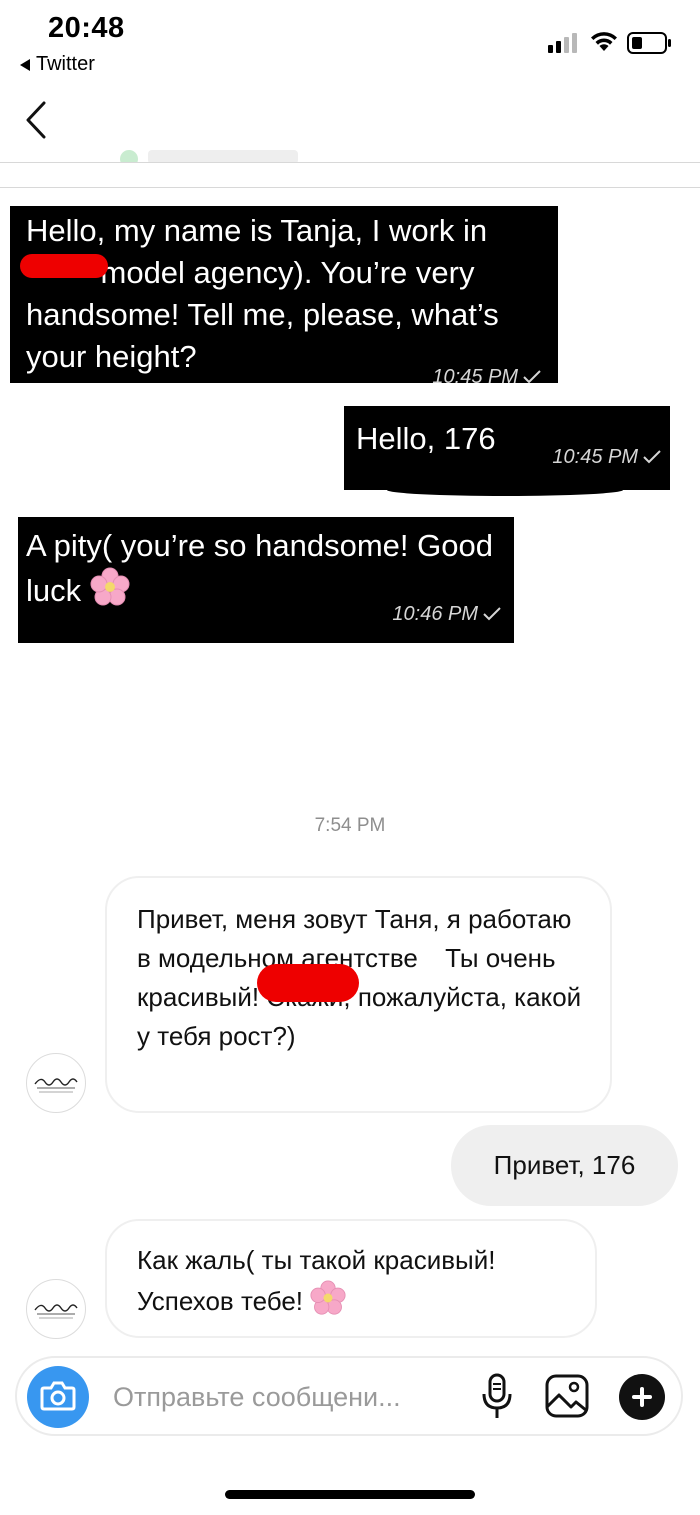 This screenshot has width=700, height=1515. I want to click on crop-edge-shadow, so click(505, 490).